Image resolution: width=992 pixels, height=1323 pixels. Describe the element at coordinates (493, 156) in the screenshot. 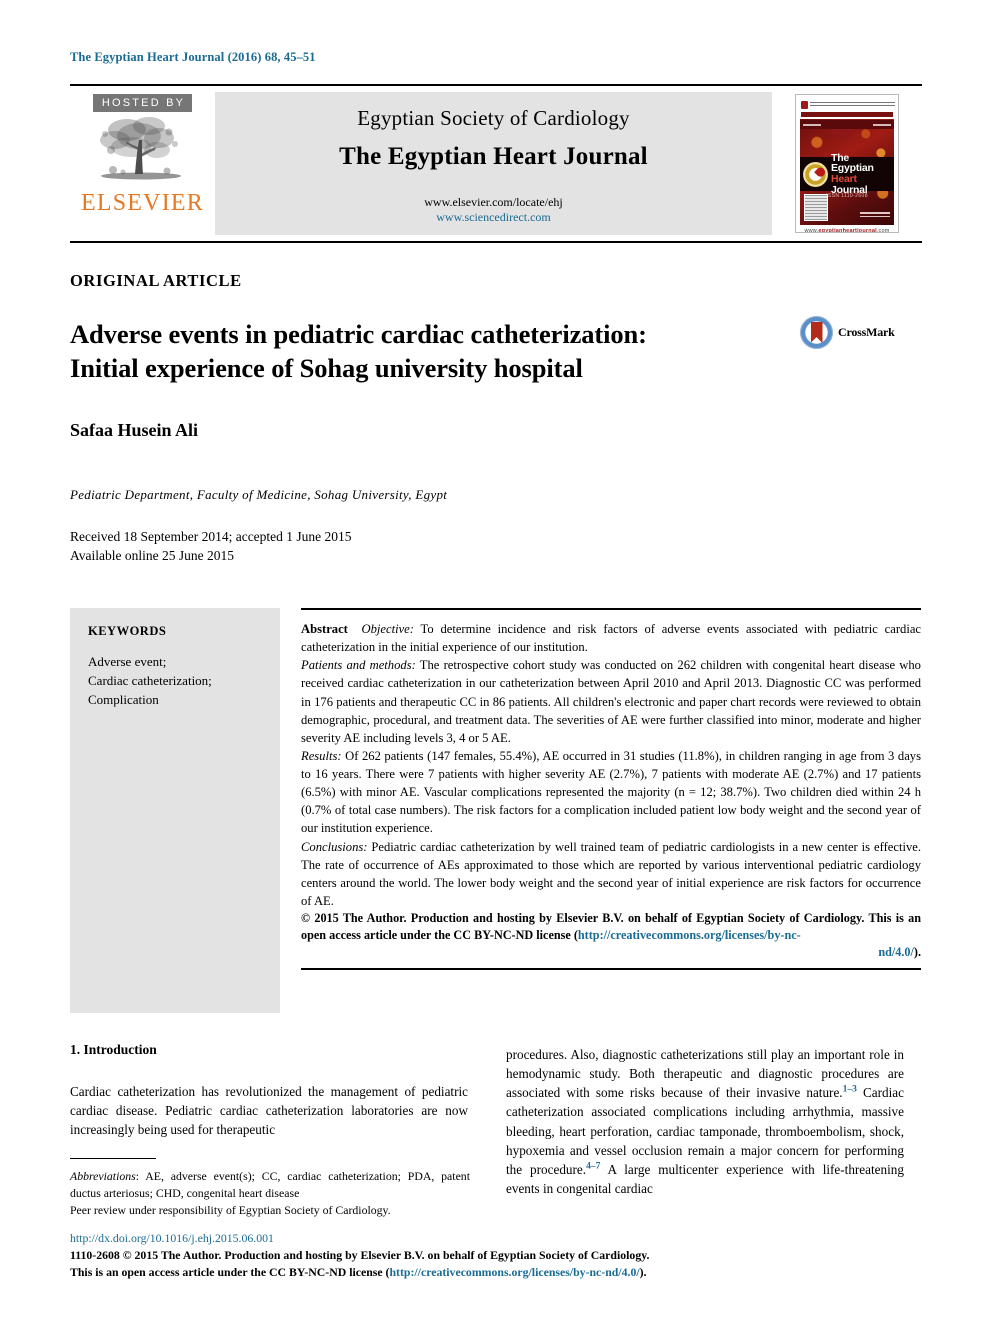

I see `journal-name: The Egyptian Heart Journal` at that location.